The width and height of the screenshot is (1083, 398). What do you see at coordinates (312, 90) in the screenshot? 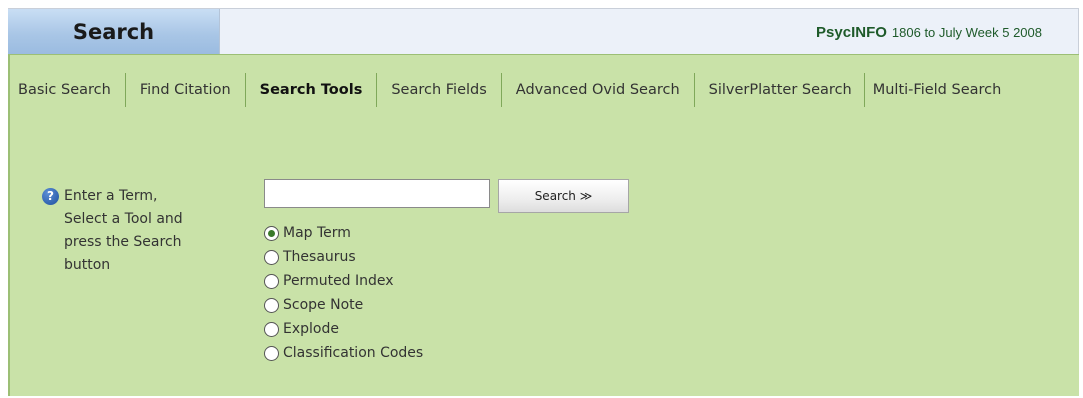
I see `tab-search-tools: Search Tools` at bounding box center [312, 90].